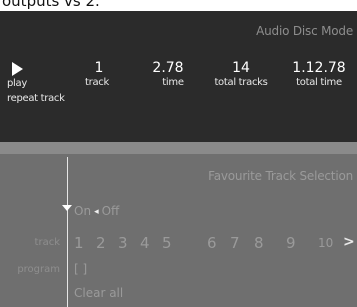 The image size is (357, 307). I want to click on favourite-selection-title: Favourite Track Selection, so click(280, 176).